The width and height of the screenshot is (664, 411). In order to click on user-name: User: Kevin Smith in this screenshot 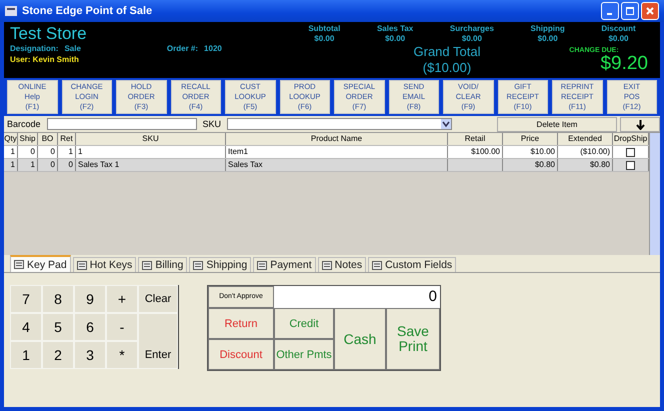, I will do `click(45, 60)`.